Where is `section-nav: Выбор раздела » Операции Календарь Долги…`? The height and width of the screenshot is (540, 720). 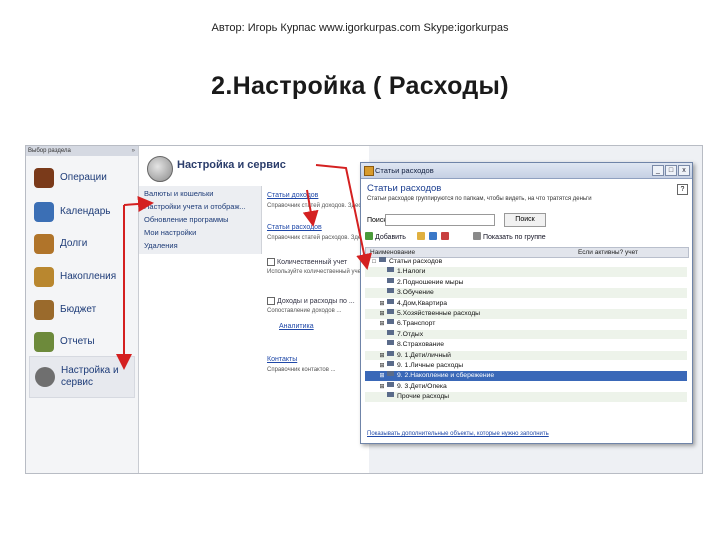
section-nav: Выбор раздела » Операции Календарь Долги… is located at coordinates (82, 309).